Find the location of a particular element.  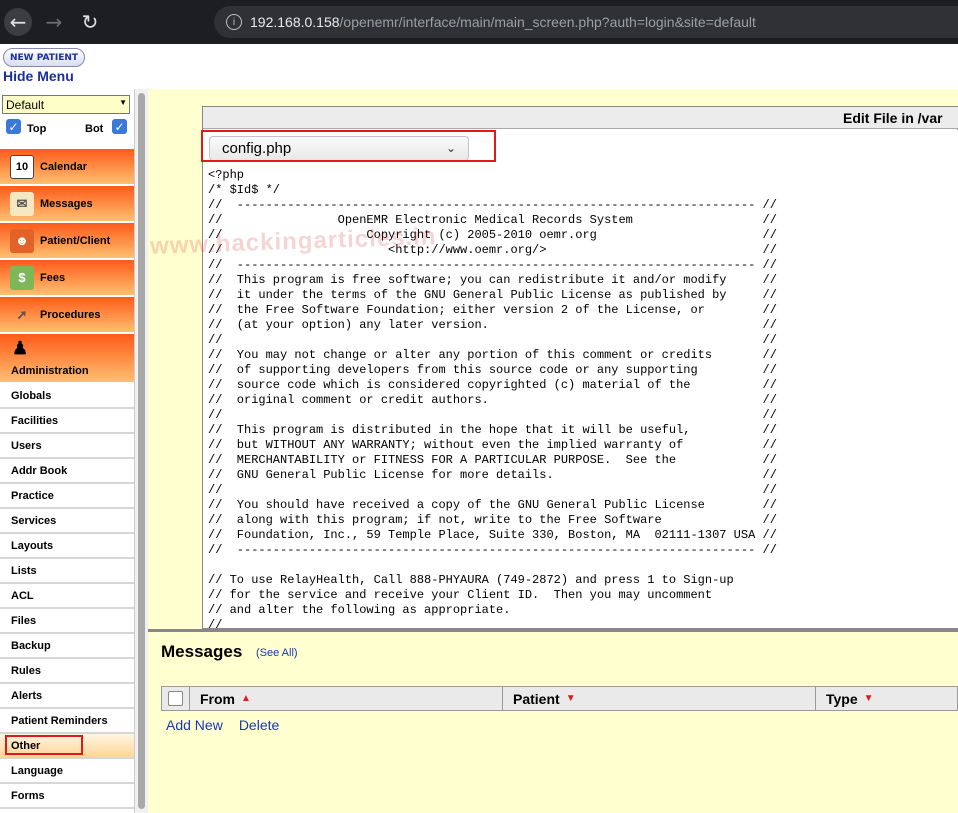

file-bar: config.php ⌄ is located at coordinates (580, 149).